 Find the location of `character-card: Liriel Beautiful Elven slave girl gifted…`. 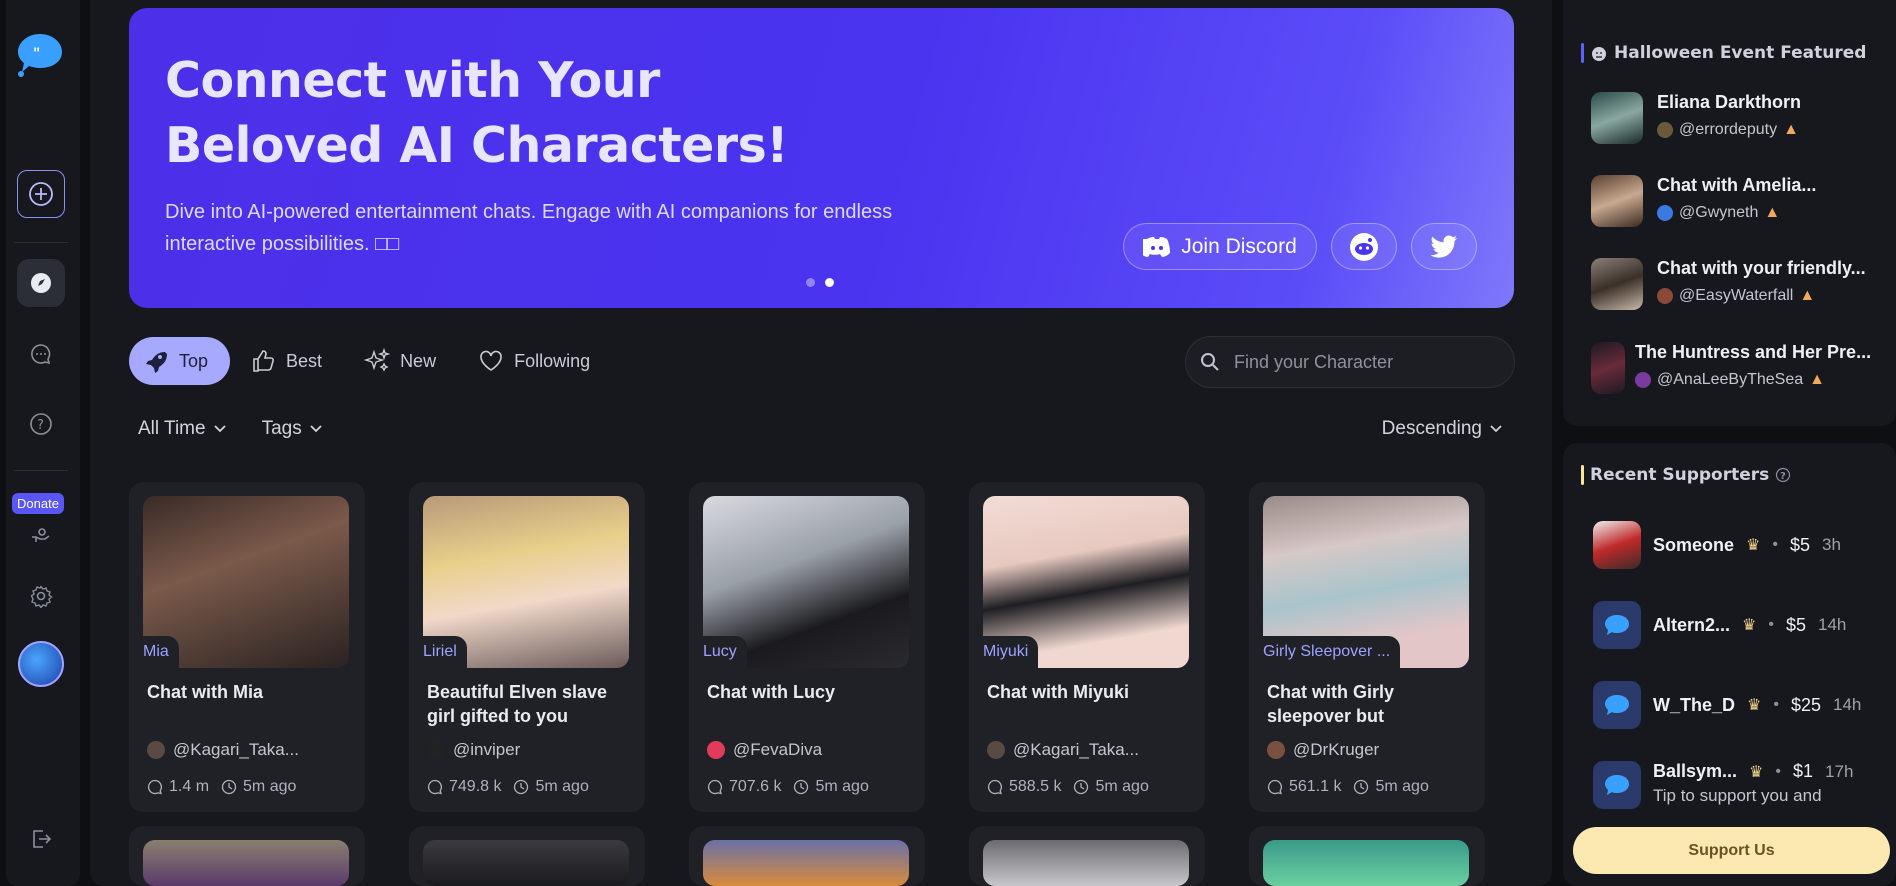

character-card: Liriel Beautiful Elven slave girl gifted… is located at coordinates (527, 647).